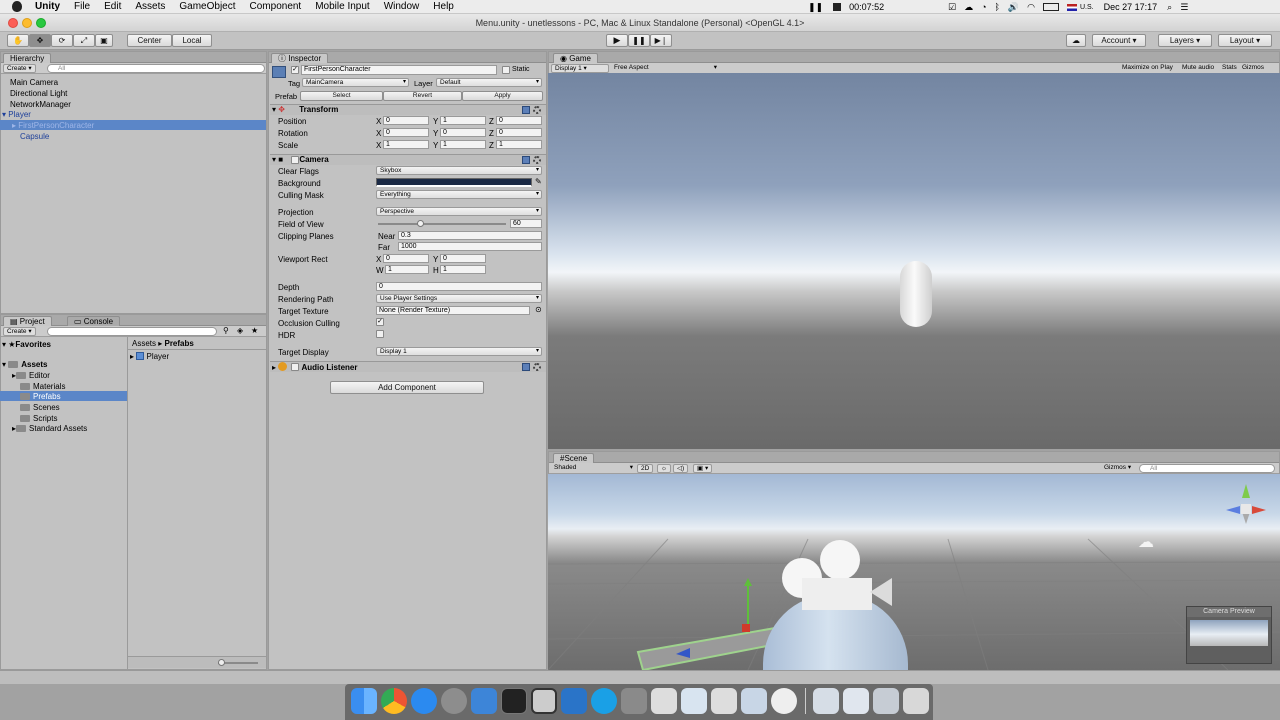  Describe the element at coordinates (295, 70) in the screenshot. I see `active-checkbox: ✓` at that location.